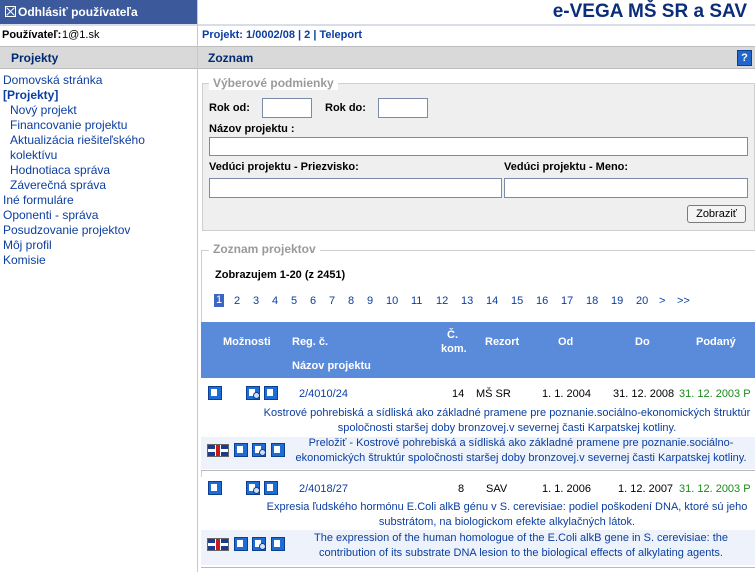 Image resolution: width=755 pixels, height=572 pixels. What do you see at coordinates (81, 35) in the screenshot?
I see `user-value: 1@1.sk` at bounding box center [81, 35].